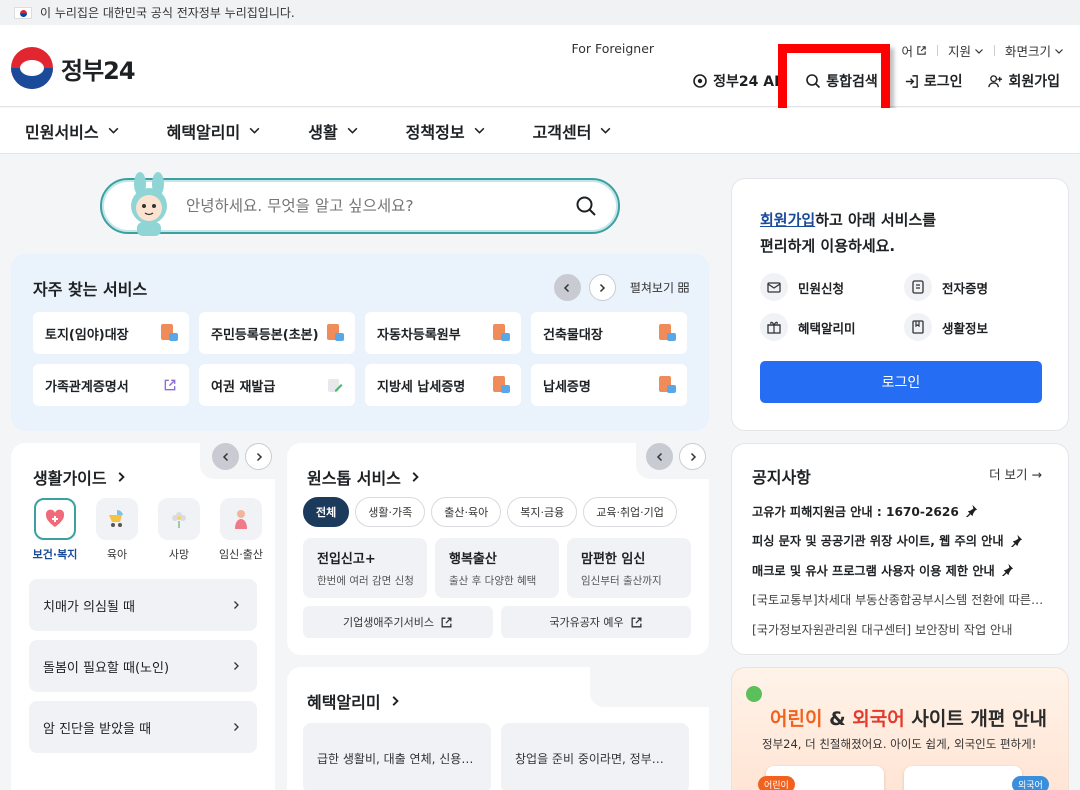 The width and height of the screenshot is (1080, 790). Describe the element at coordinates (443, 385) in the screenshot. I see `service-card: 지방세 납세증명` at that location.